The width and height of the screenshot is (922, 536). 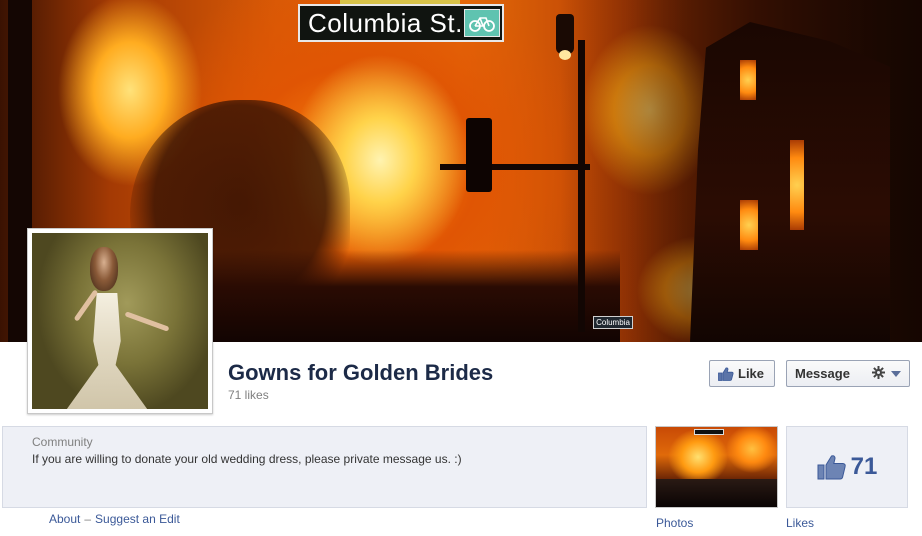 What do you see at coordinates (515, 167) in the screenshot?
I see `cover-signal-arm` at bounding box center [515, 167].